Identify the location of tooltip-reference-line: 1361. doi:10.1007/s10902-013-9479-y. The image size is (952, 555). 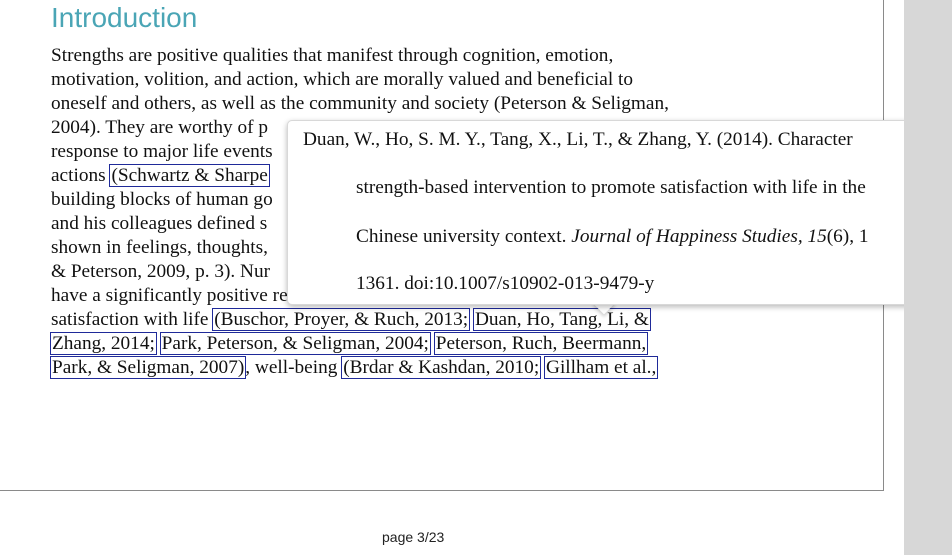
(505, 283).